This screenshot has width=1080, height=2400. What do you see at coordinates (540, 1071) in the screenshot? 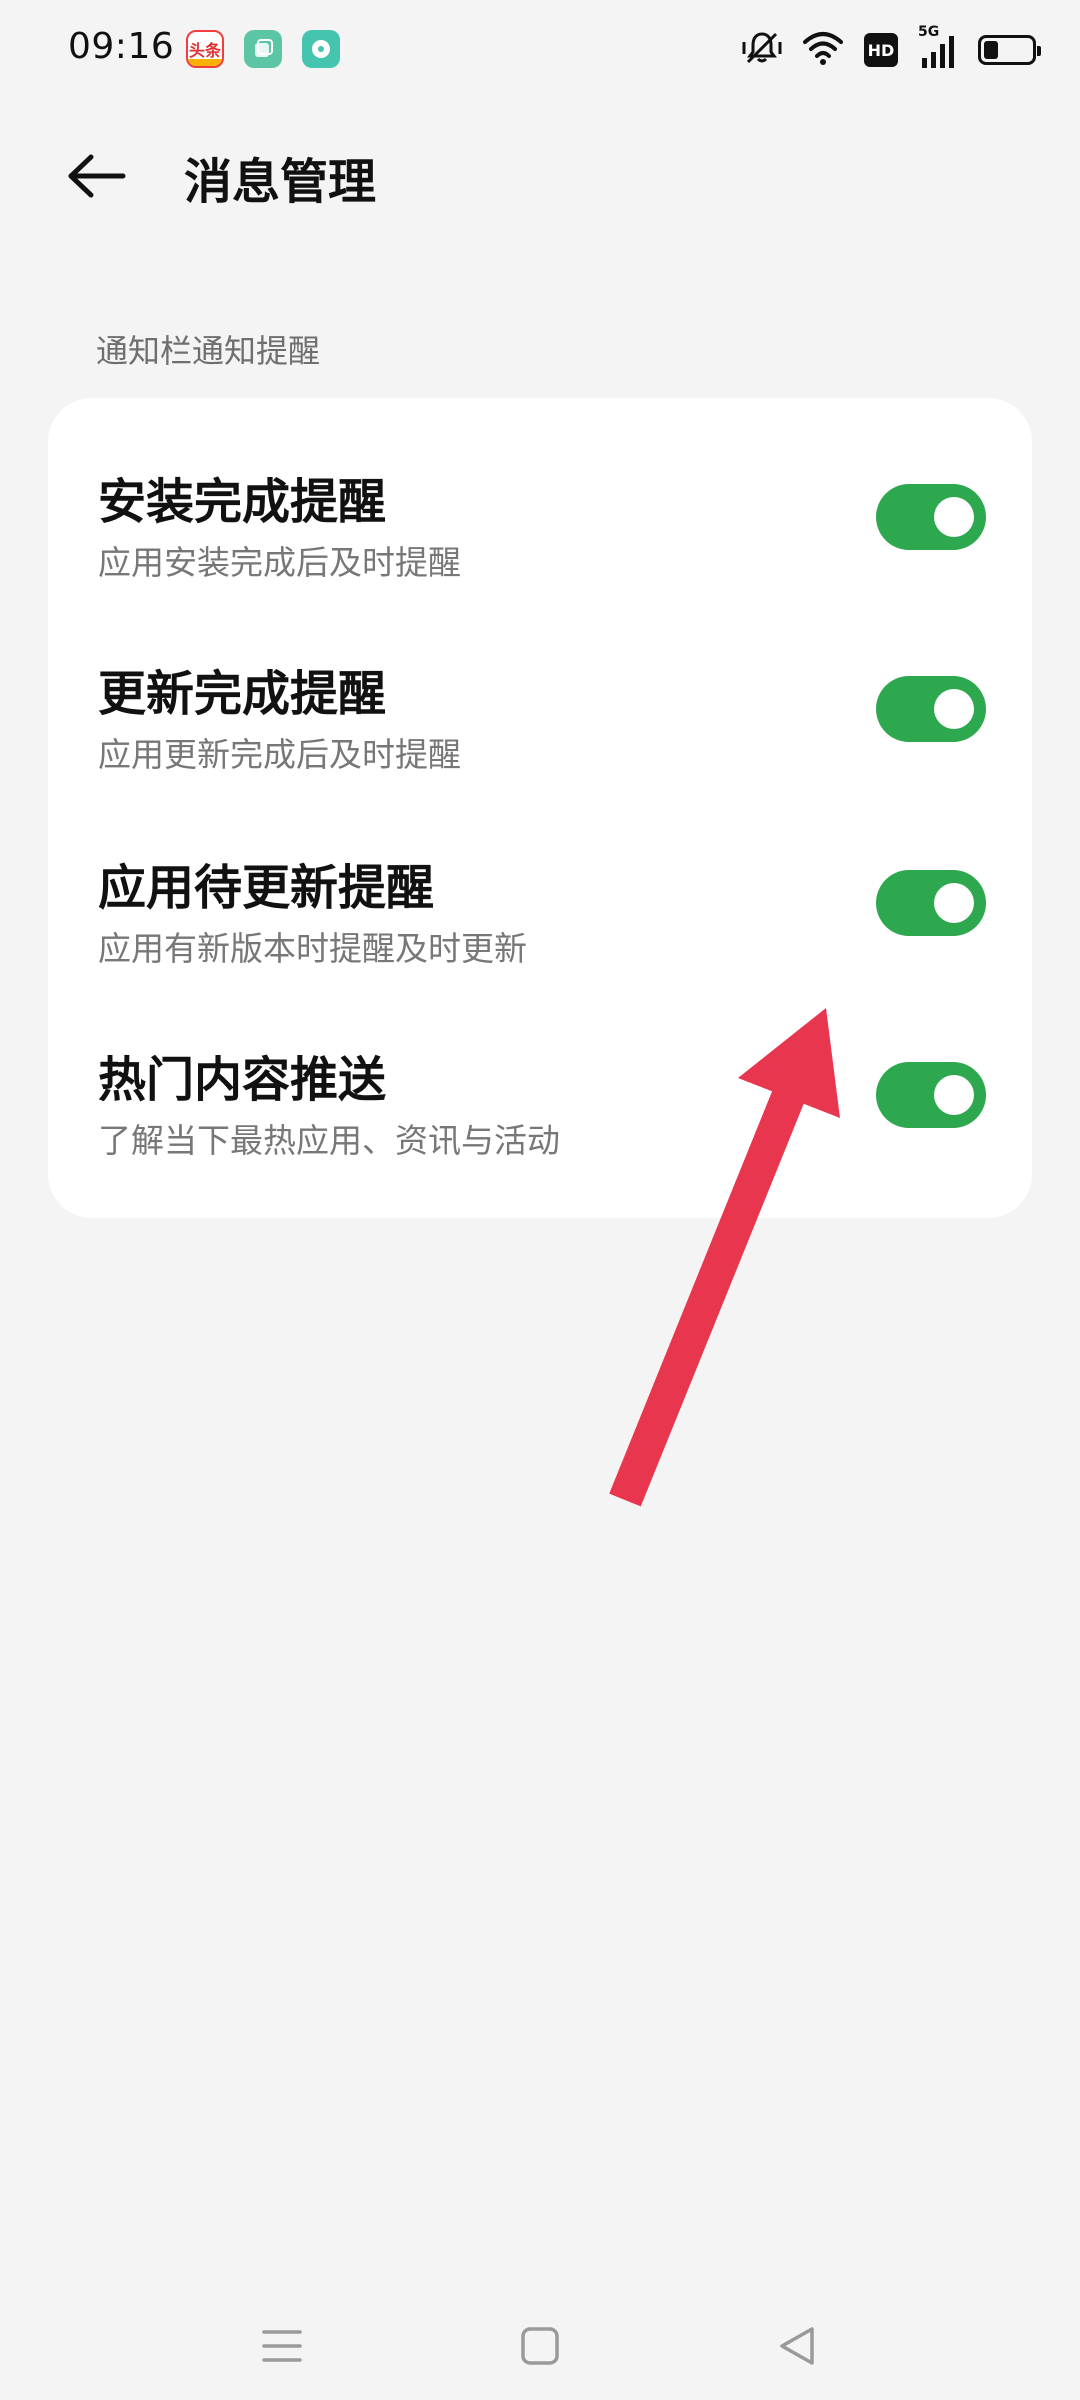
I see `setting-row-hot-content: 热门内容推送 了解当下最热应用、资讯与活动` at bounding box center [540, 1071].